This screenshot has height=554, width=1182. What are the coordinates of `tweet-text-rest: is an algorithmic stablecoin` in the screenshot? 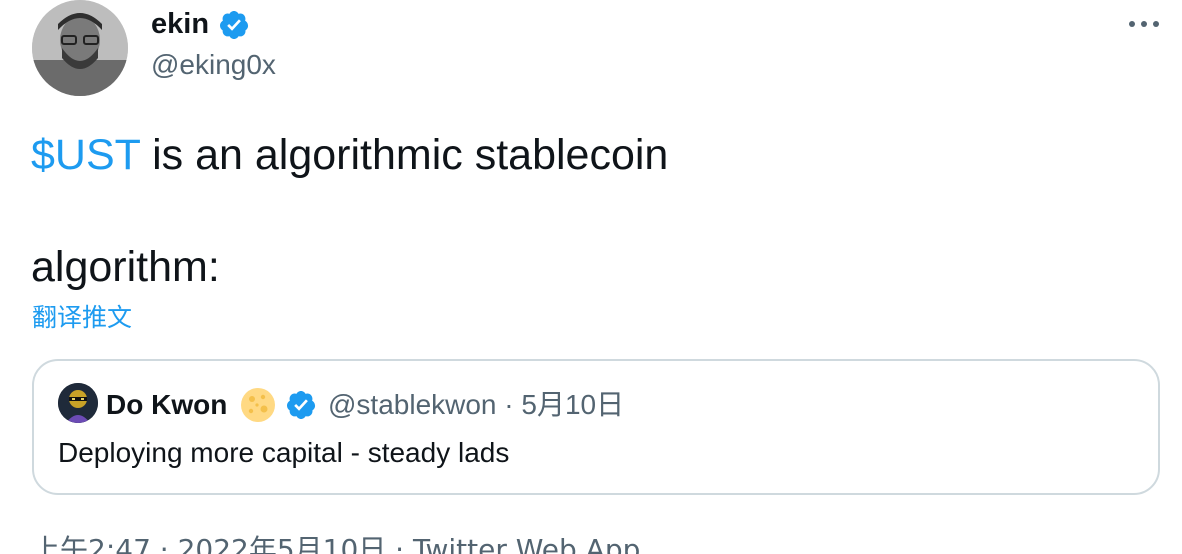 It's located at (404, 155).